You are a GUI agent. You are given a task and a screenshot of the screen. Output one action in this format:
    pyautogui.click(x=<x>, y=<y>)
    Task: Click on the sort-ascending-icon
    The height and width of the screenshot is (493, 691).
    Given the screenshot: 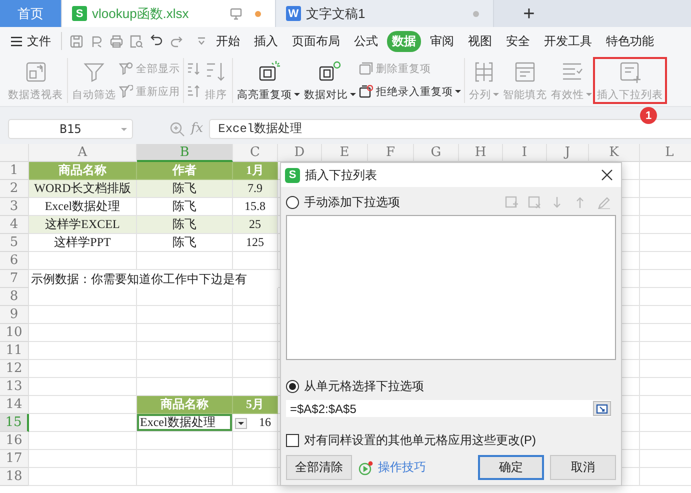 What is the action you would take?
    pyautogui.click(x=194, y=69)
    